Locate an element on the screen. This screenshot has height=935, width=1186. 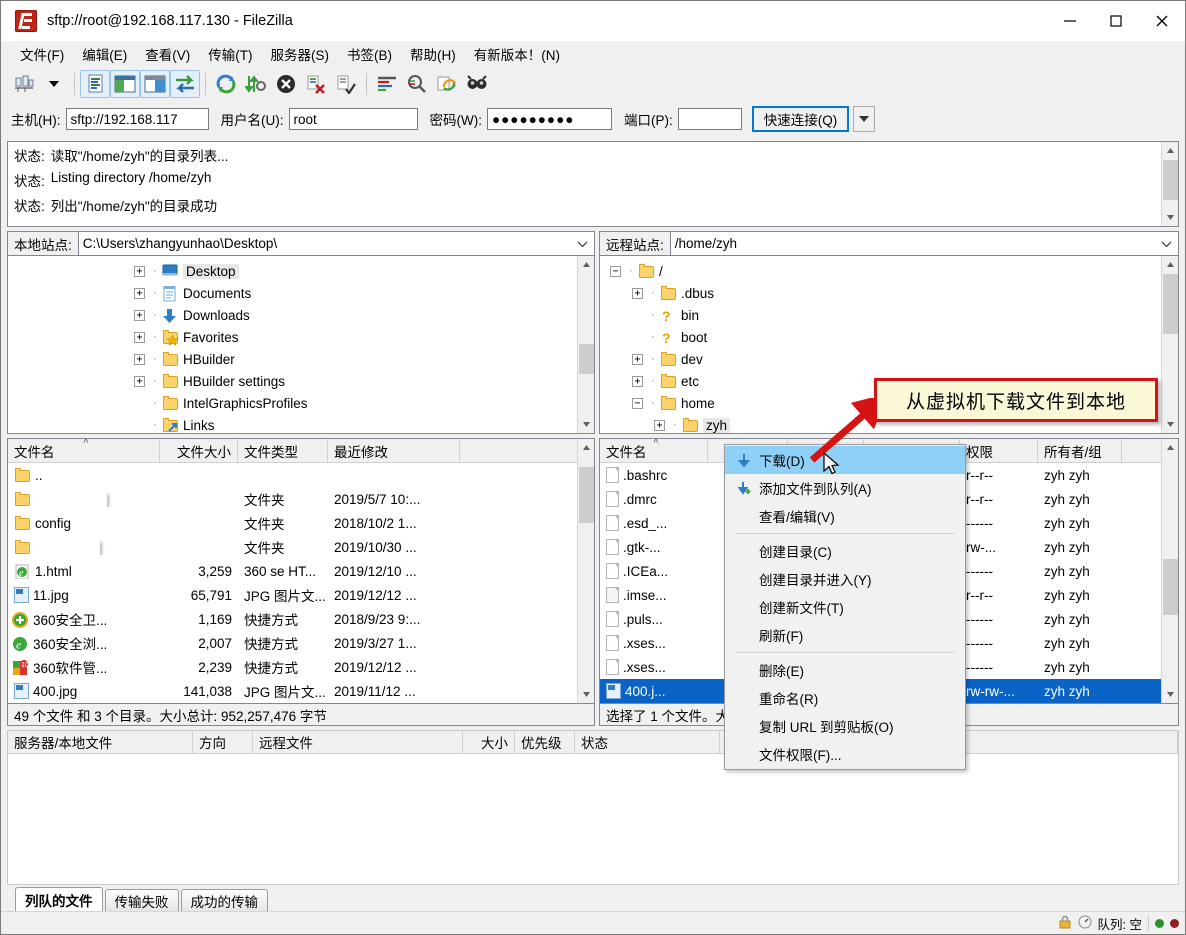
disconnect-icon is located at coordinates (316, 84).